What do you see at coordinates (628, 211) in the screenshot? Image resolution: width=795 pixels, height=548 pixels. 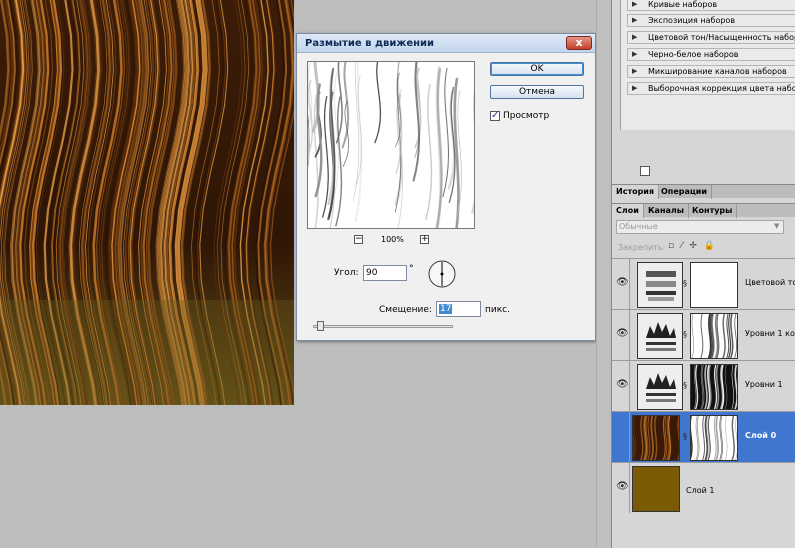 I see `tab-layers: Слои` at bounding box center [628, 211].